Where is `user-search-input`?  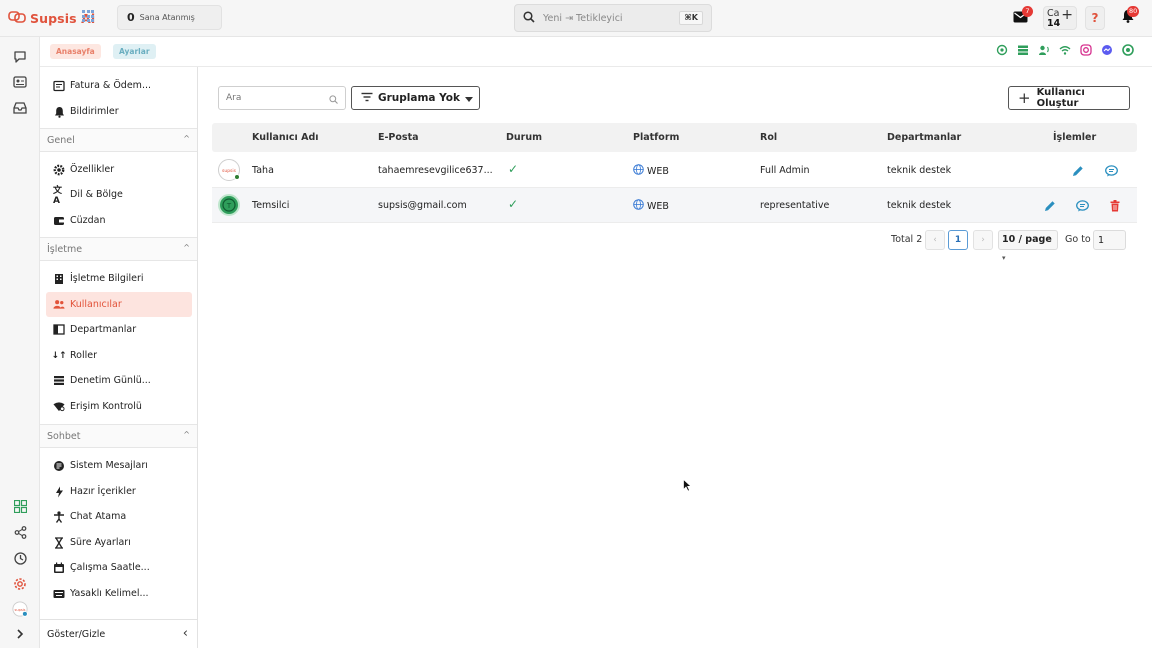
user-search-input is located at coordinates (282, 98).